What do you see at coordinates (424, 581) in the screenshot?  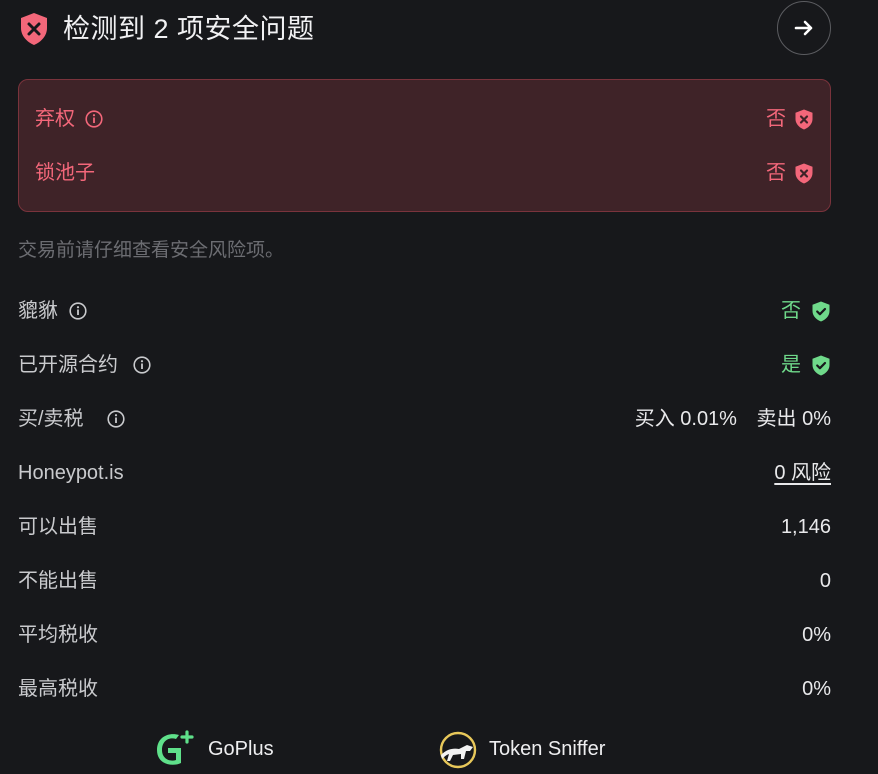 I see `check-row-cannot-sell: 不能出售 0` at bounding box center [424, 581].